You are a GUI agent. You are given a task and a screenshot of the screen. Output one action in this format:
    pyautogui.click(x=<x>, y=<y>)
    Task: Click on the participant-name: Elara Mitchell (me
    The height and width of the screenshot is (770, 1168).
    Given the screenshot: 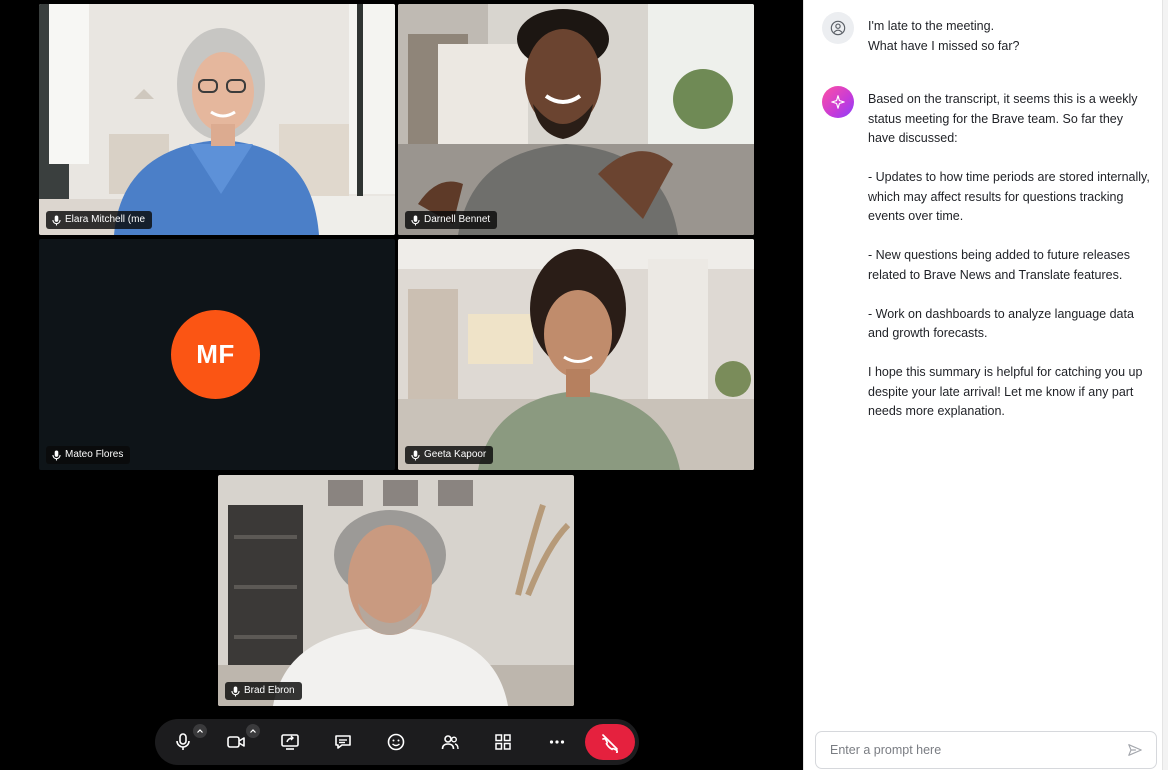 What is the action you would take?
    pyautogui.click(x=105, y=219)
    